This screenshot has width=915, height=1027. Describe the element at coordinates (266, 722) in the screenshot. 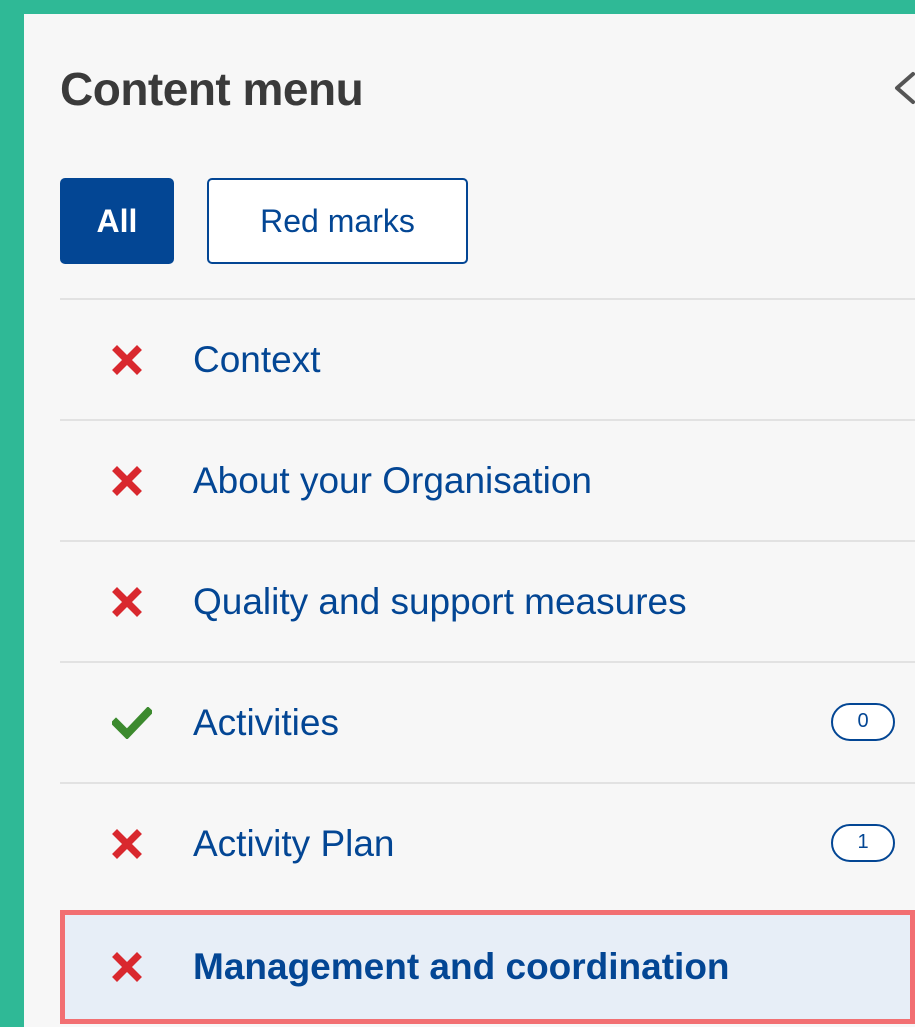

I see `menu-item-label: Activities` at that location.